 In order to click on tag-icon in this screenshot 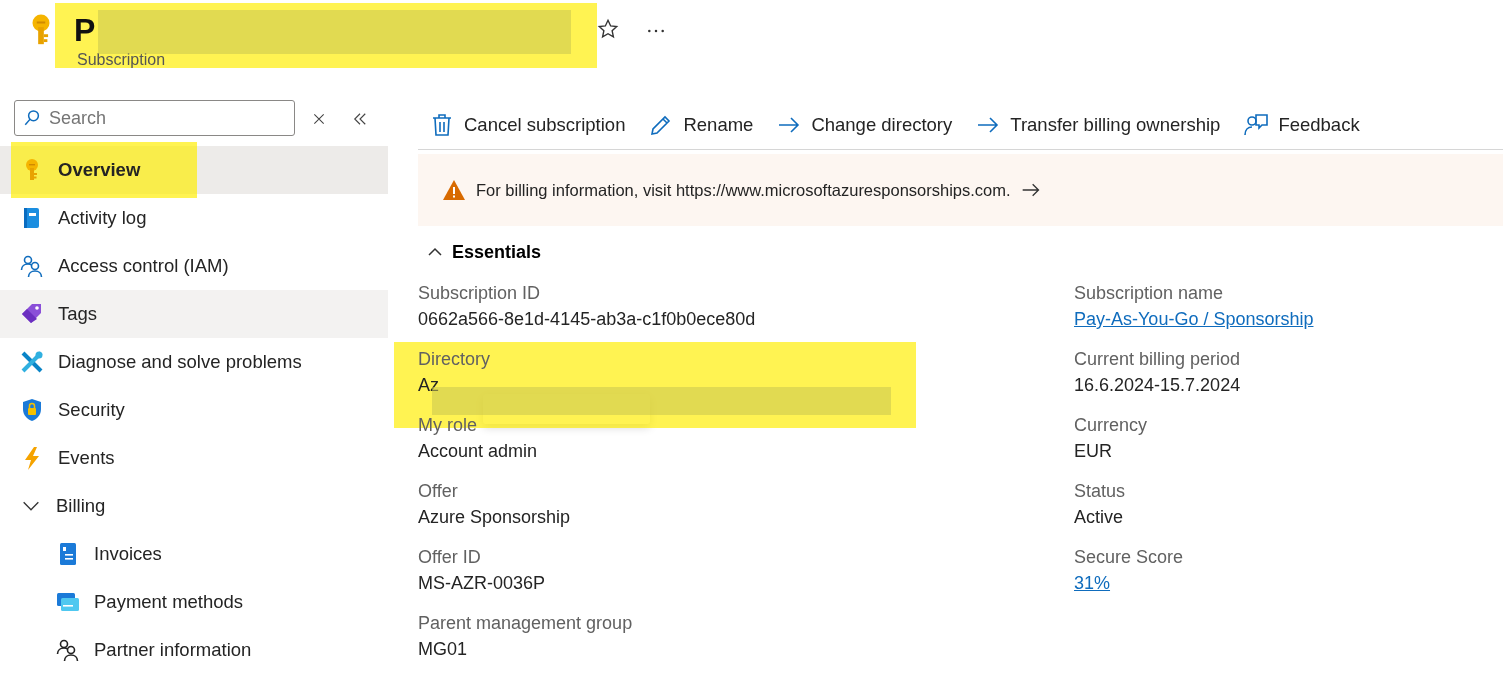, I will do `click(32, 314)`.